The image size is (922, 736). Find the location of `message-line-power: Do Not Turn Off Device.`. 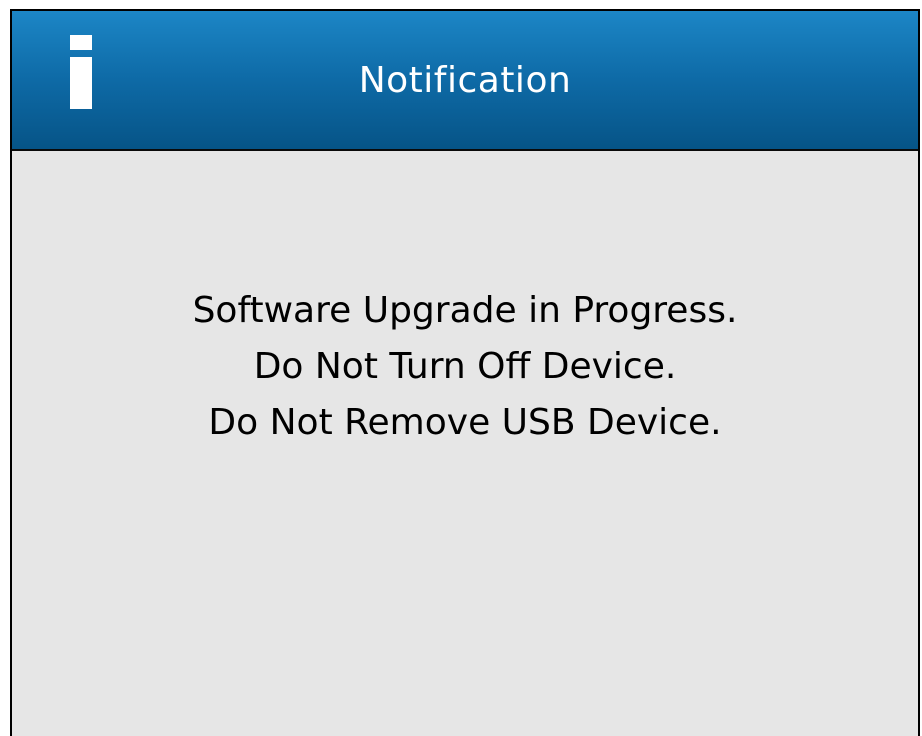

message-line-power: Do Not Turn Off Device. is located at coordinates (465, 366).